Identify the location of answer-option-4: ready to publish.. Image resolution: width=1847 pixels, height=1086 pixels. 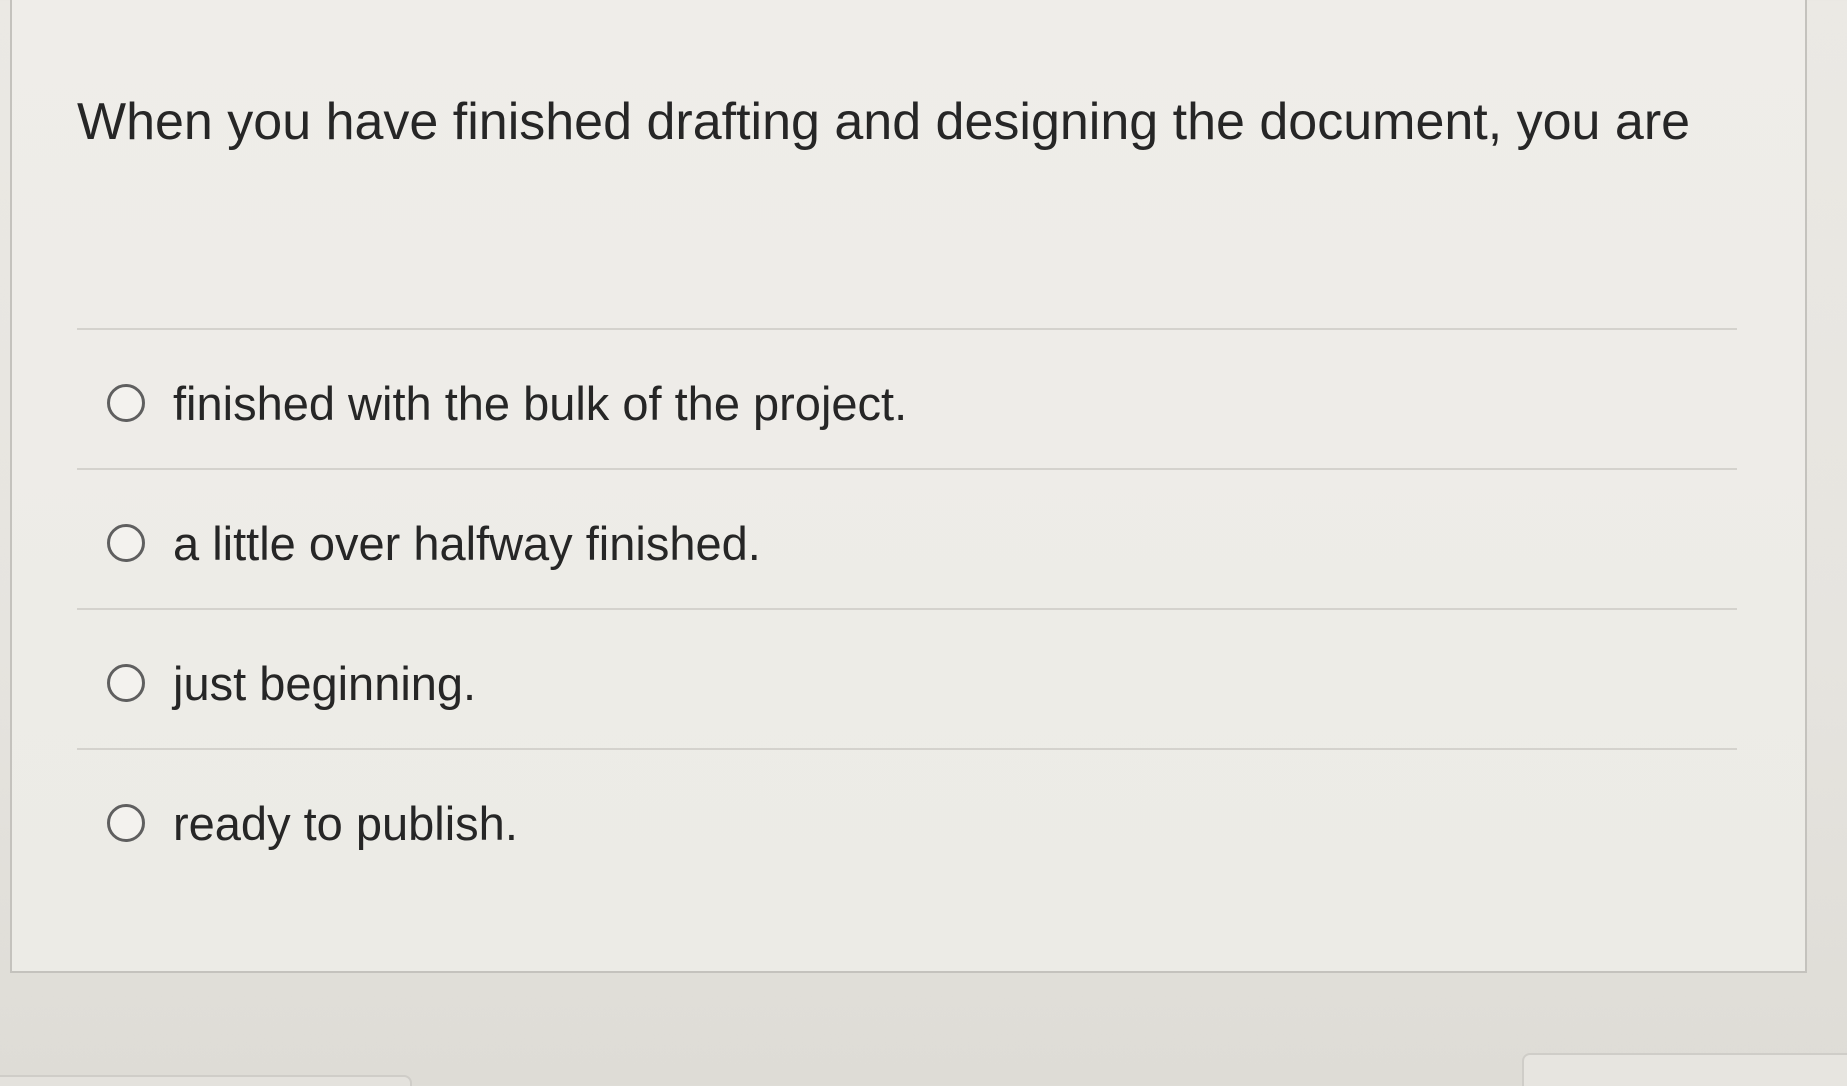
(312, 823).